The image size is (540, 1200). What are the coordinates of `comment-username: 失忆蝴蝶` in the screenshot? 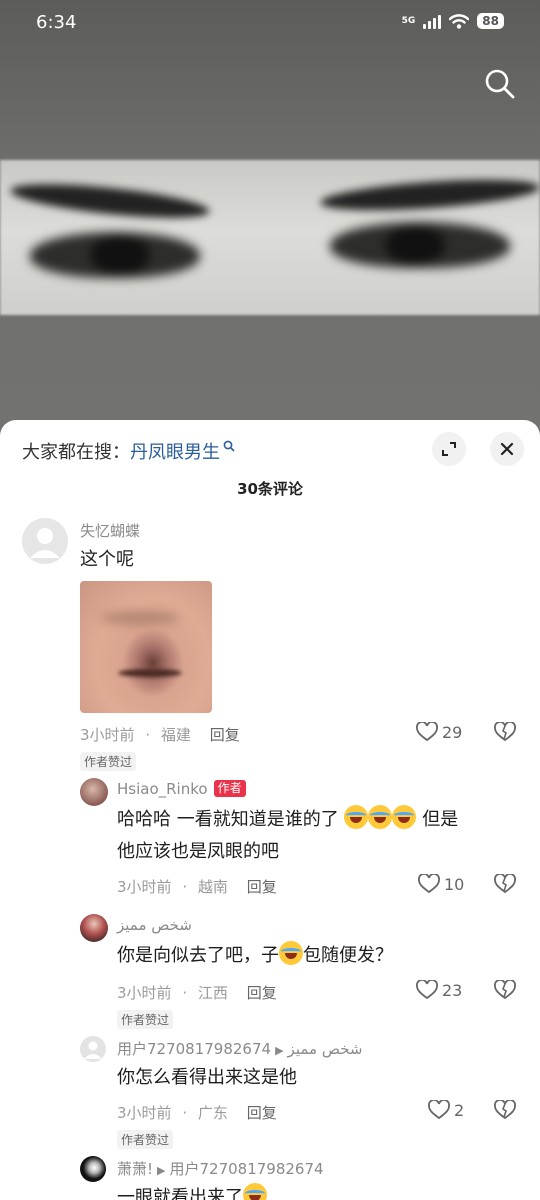 It's located at (110, 530).